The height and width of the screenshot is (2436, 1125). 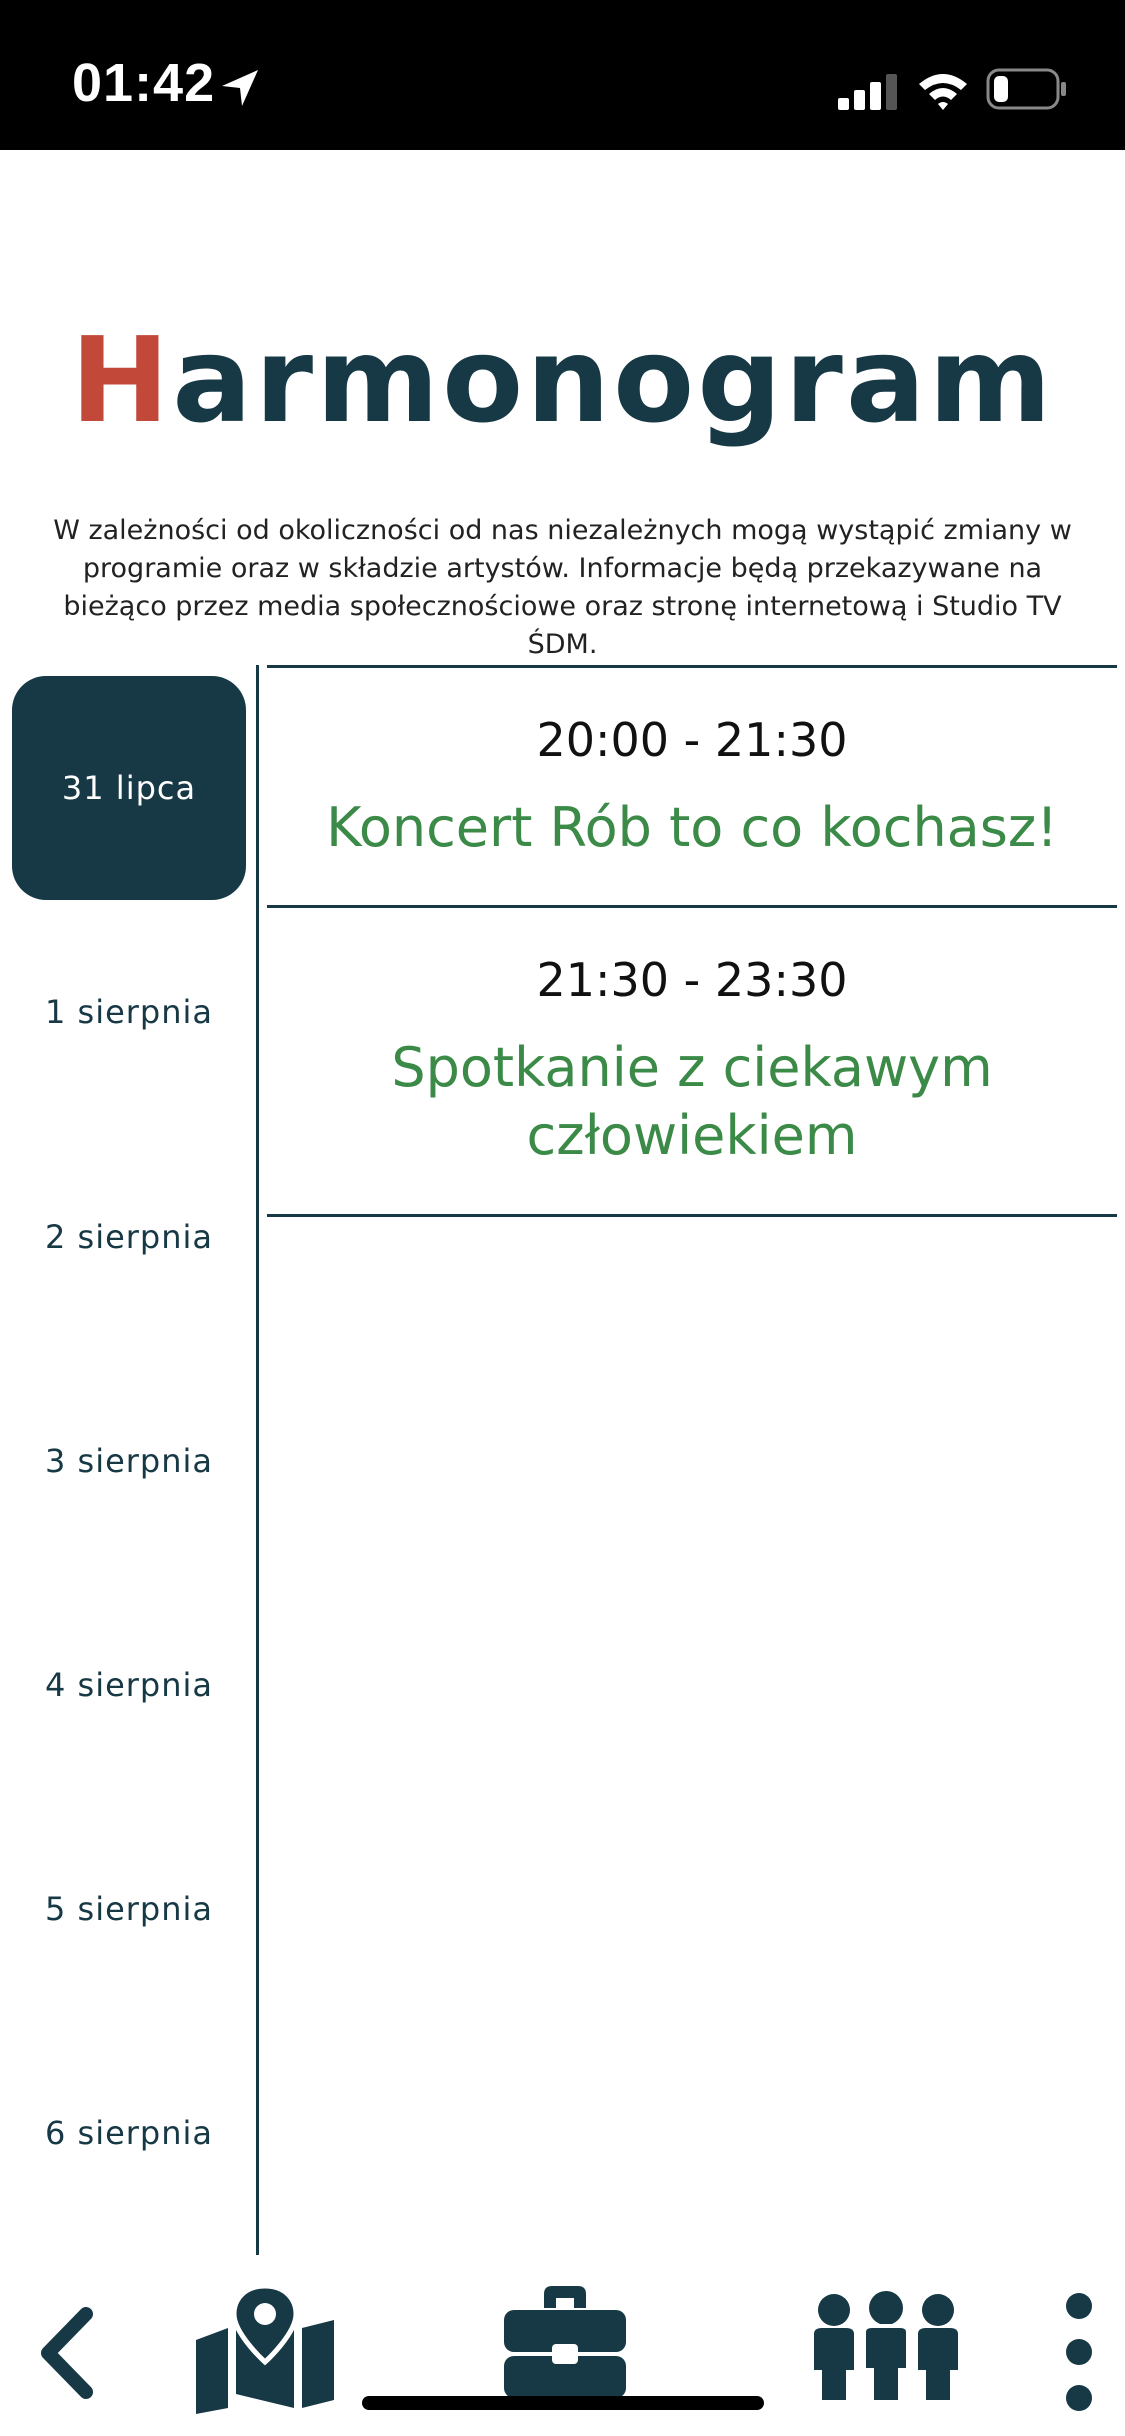 What do you see at coordinates (886, 2347) in the screenshot?
I see `people-icon` at bounding box center [886, 2347].